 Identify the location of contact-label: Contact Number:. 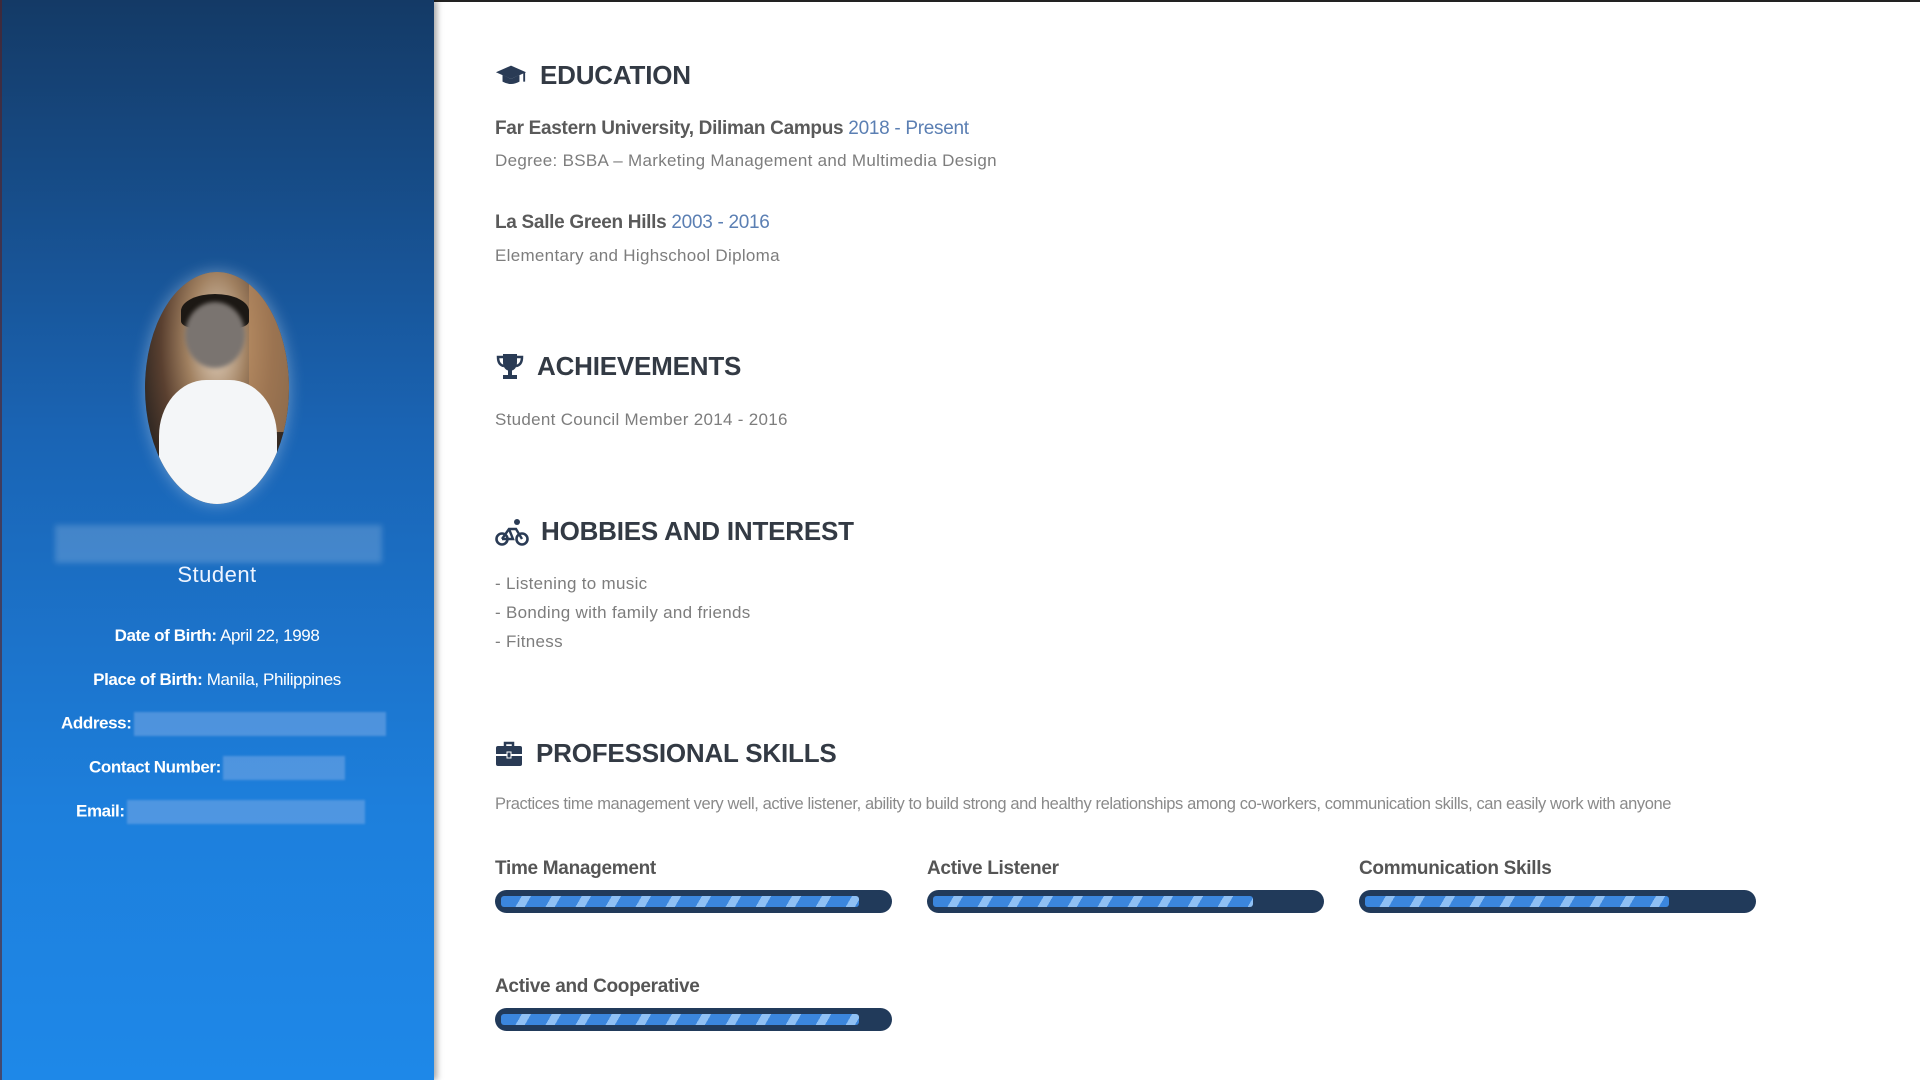
(155, 767).